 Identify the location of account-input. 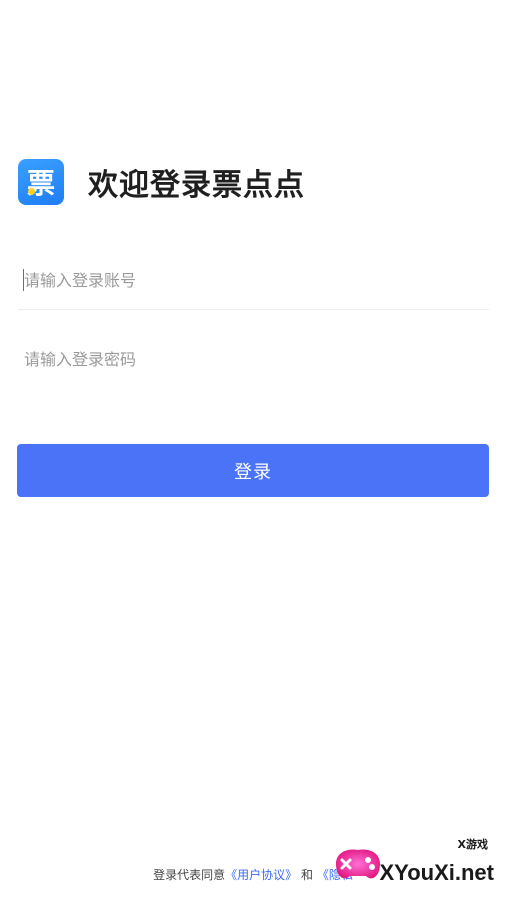
(253, 280).